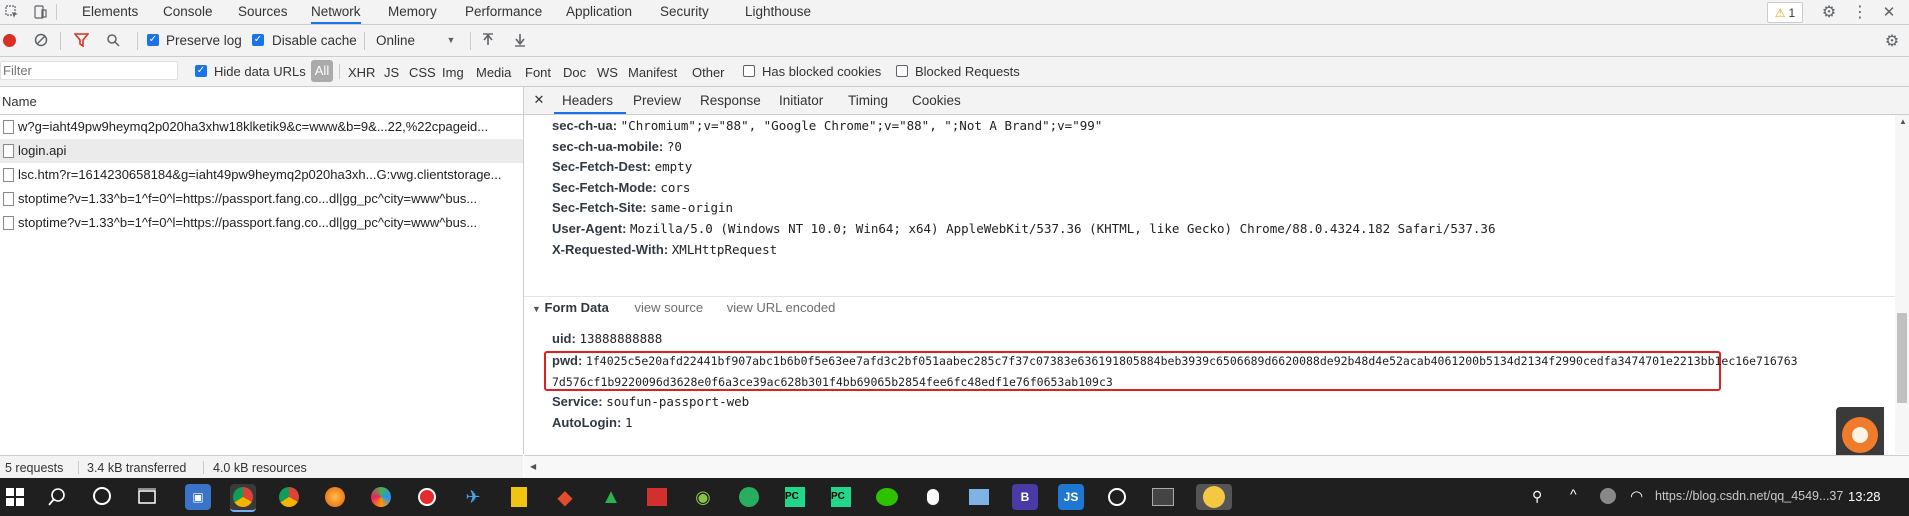  Describe the element at coordinates (933, 497) in the screenshot. I see `app-icon-qq` at that location.